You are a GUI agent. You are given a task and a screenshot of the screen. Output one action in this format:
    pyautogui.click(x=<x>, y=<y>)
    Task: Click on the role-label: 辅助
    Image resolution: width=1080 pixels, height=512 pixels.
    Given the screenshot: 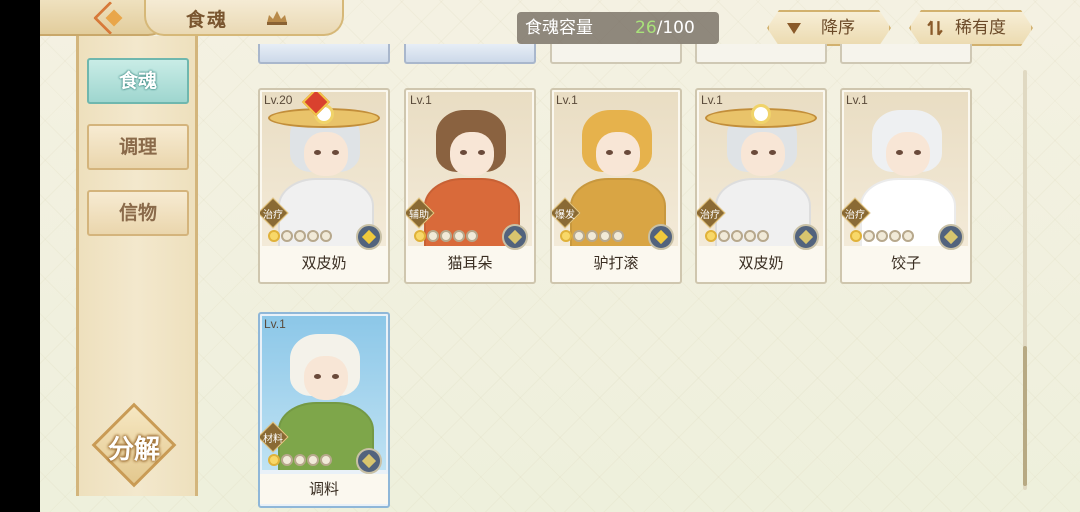 What is the action you would take?
    pyautogui.click(x=419, y=215)
    